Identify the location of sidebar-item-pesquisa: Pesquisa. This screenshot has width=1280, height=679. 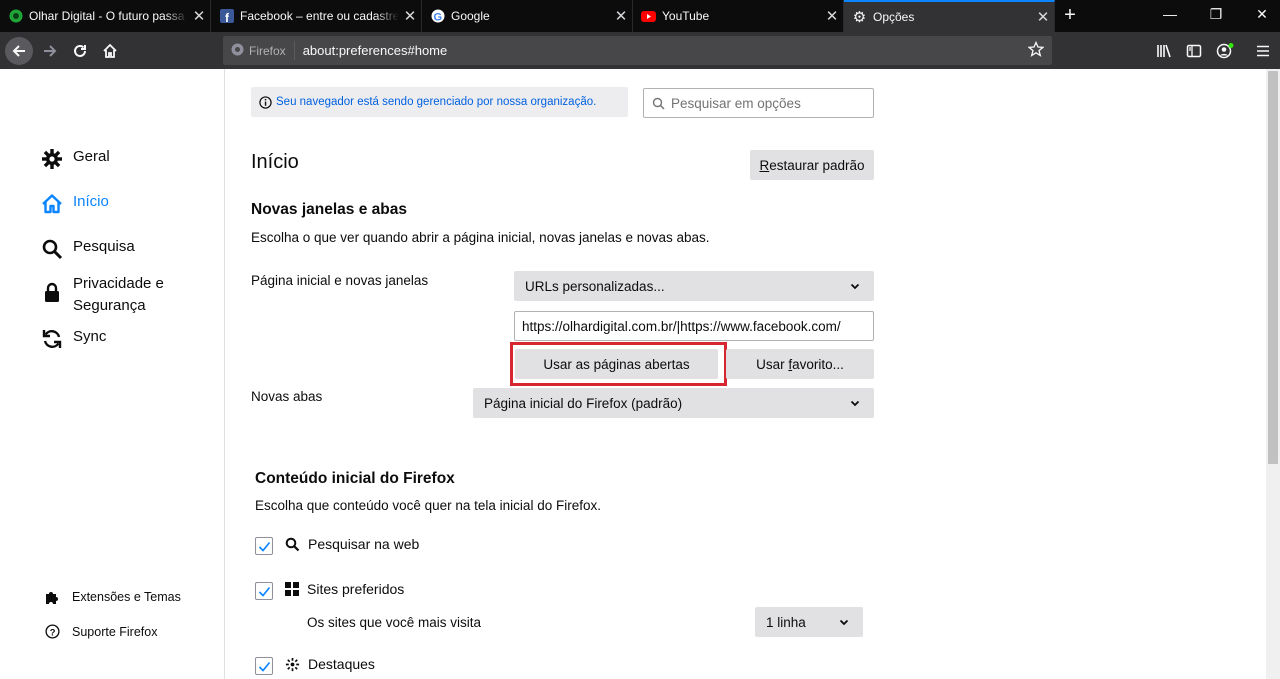
(87, 249).